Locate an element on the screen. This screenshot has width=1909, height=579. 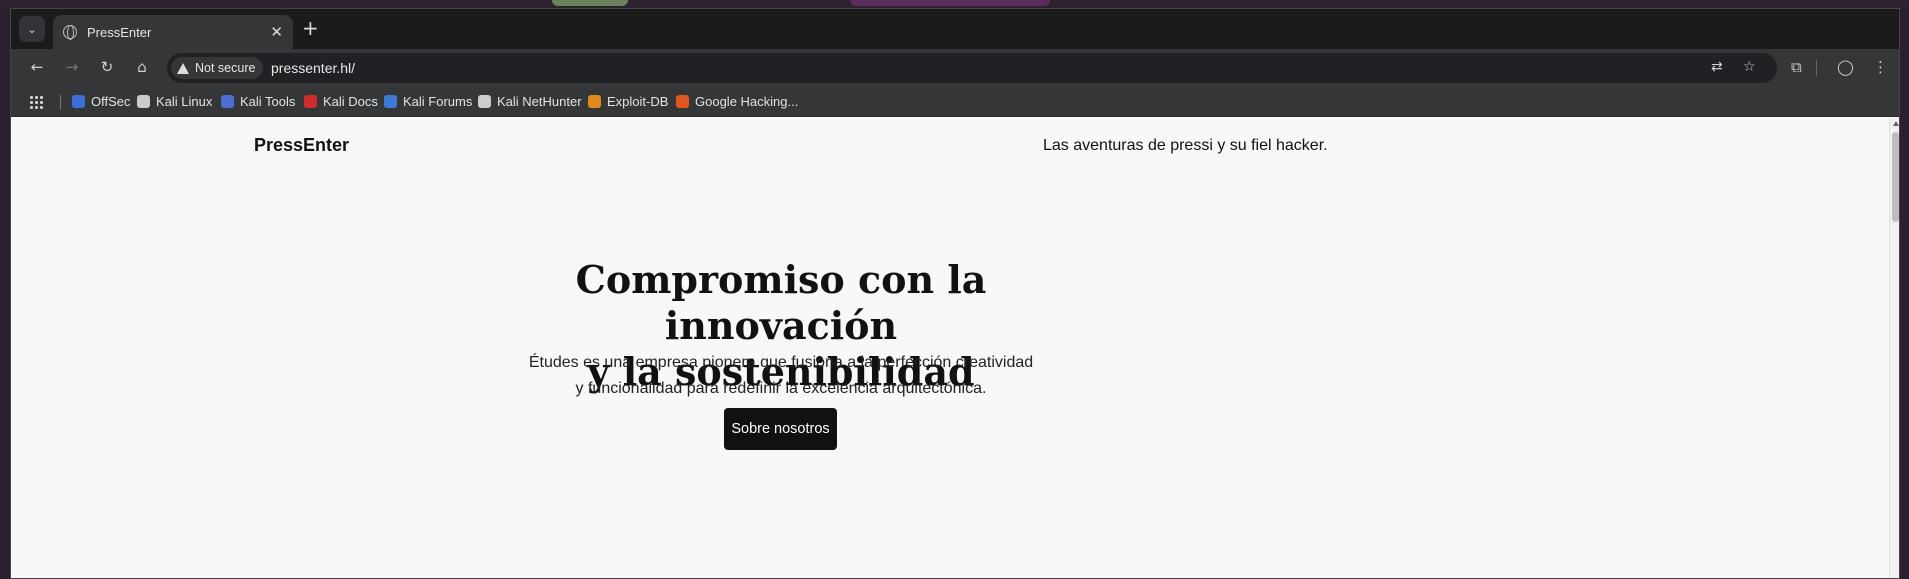
profile-icon: ◯ is located at coordinates (1845, 67).